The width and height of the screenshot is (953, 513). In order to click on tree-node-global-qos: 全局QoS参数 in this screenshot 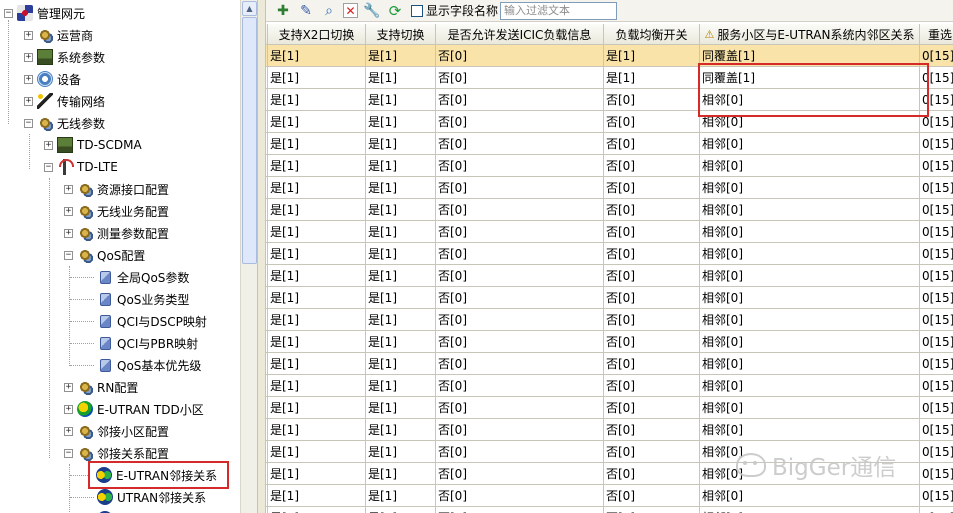, I will do `click(143, 277)`.